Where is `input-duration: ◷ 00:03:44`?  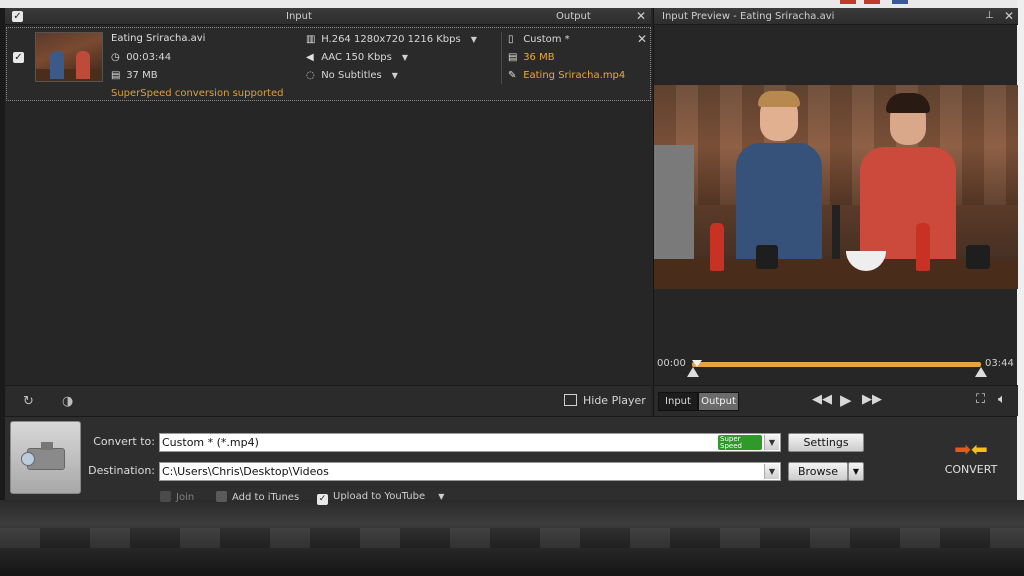 input-duration: ◷ 00:03:44 is located at coordinates (141, 57).